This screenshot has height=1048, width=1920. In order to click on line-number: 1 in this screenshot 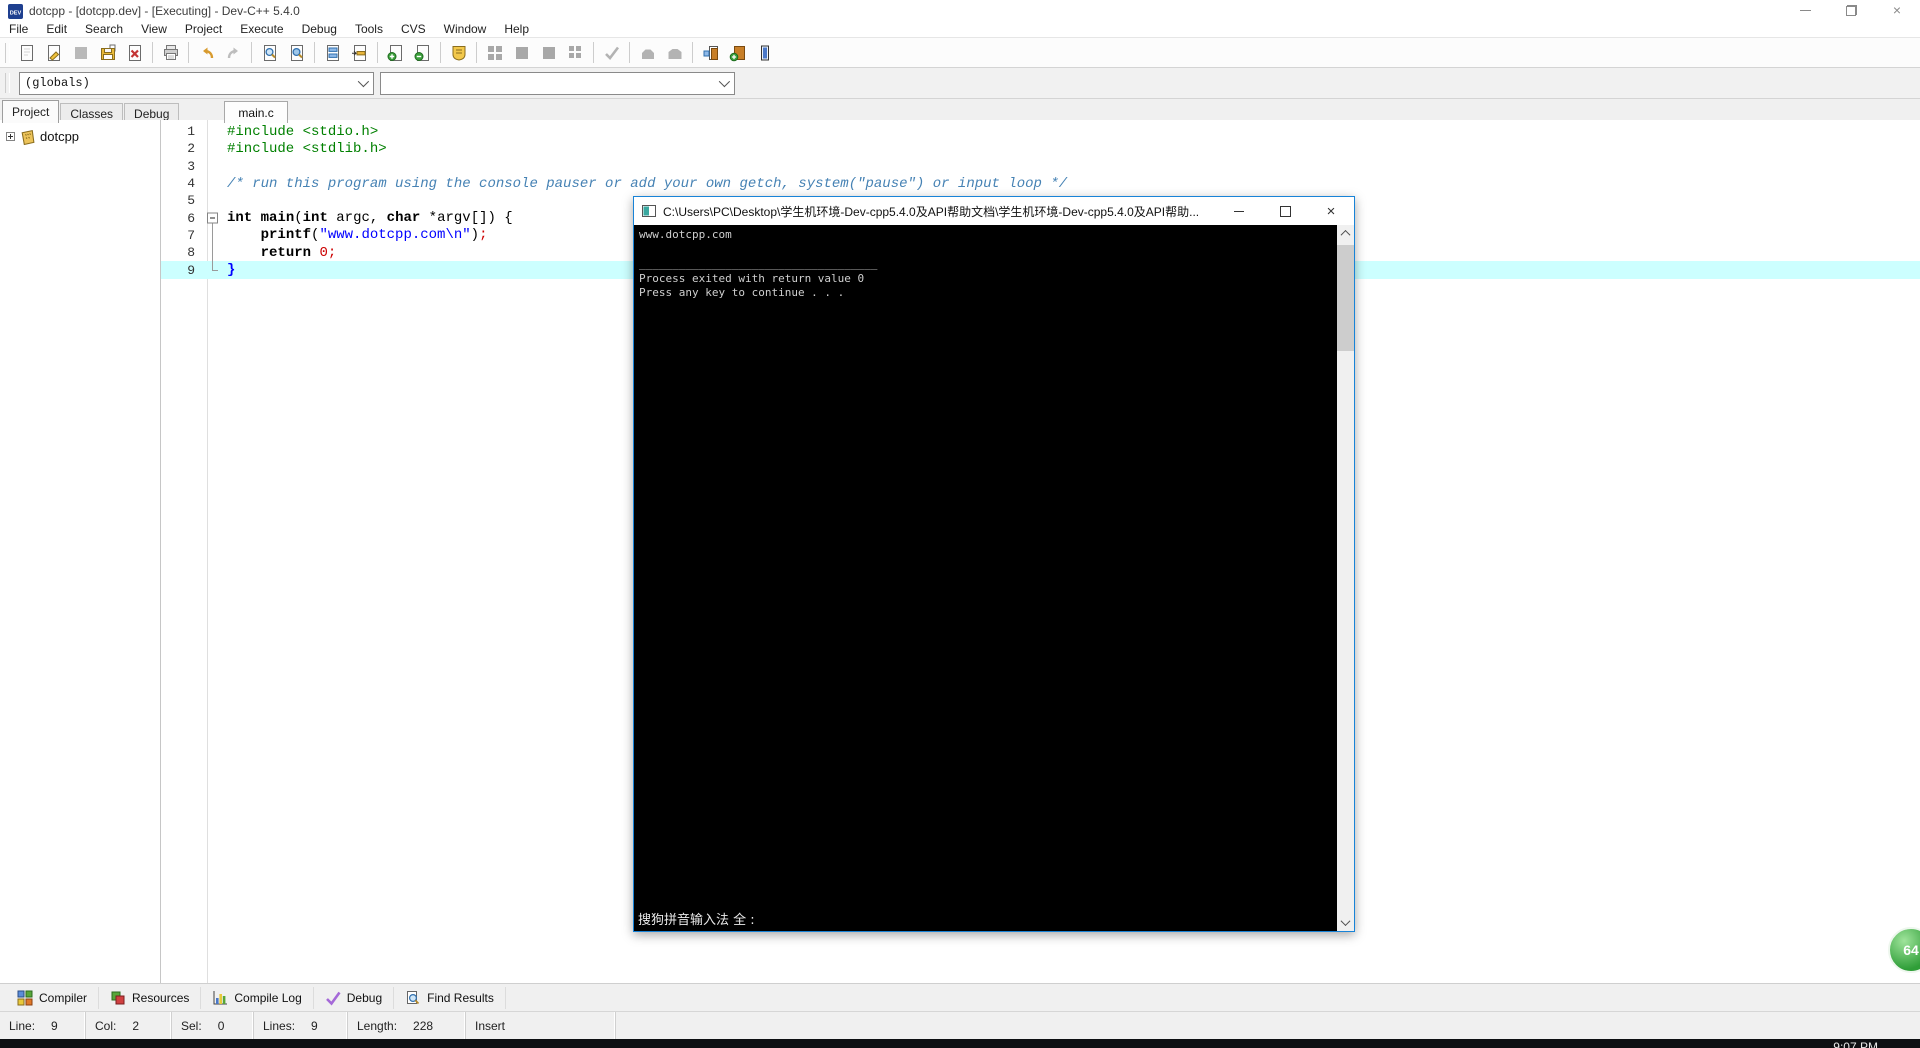, I will do `click(191, 132)`.